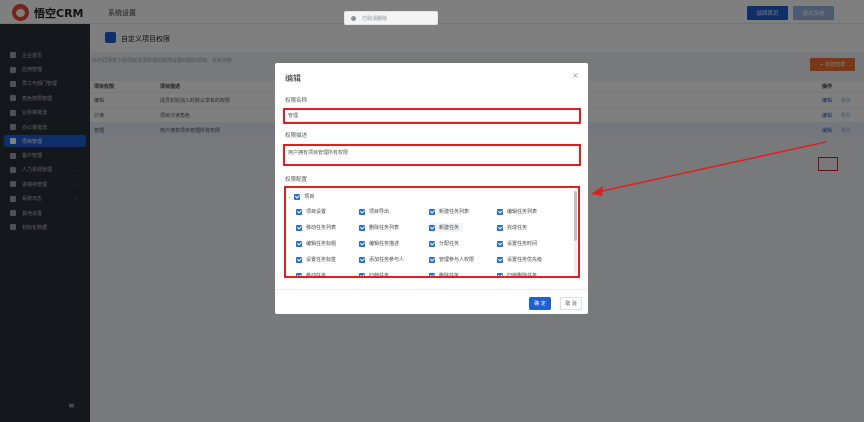  Describe the element at coordinates (575, 75) in the screenshot. I see `close-icon: ×` at that location.